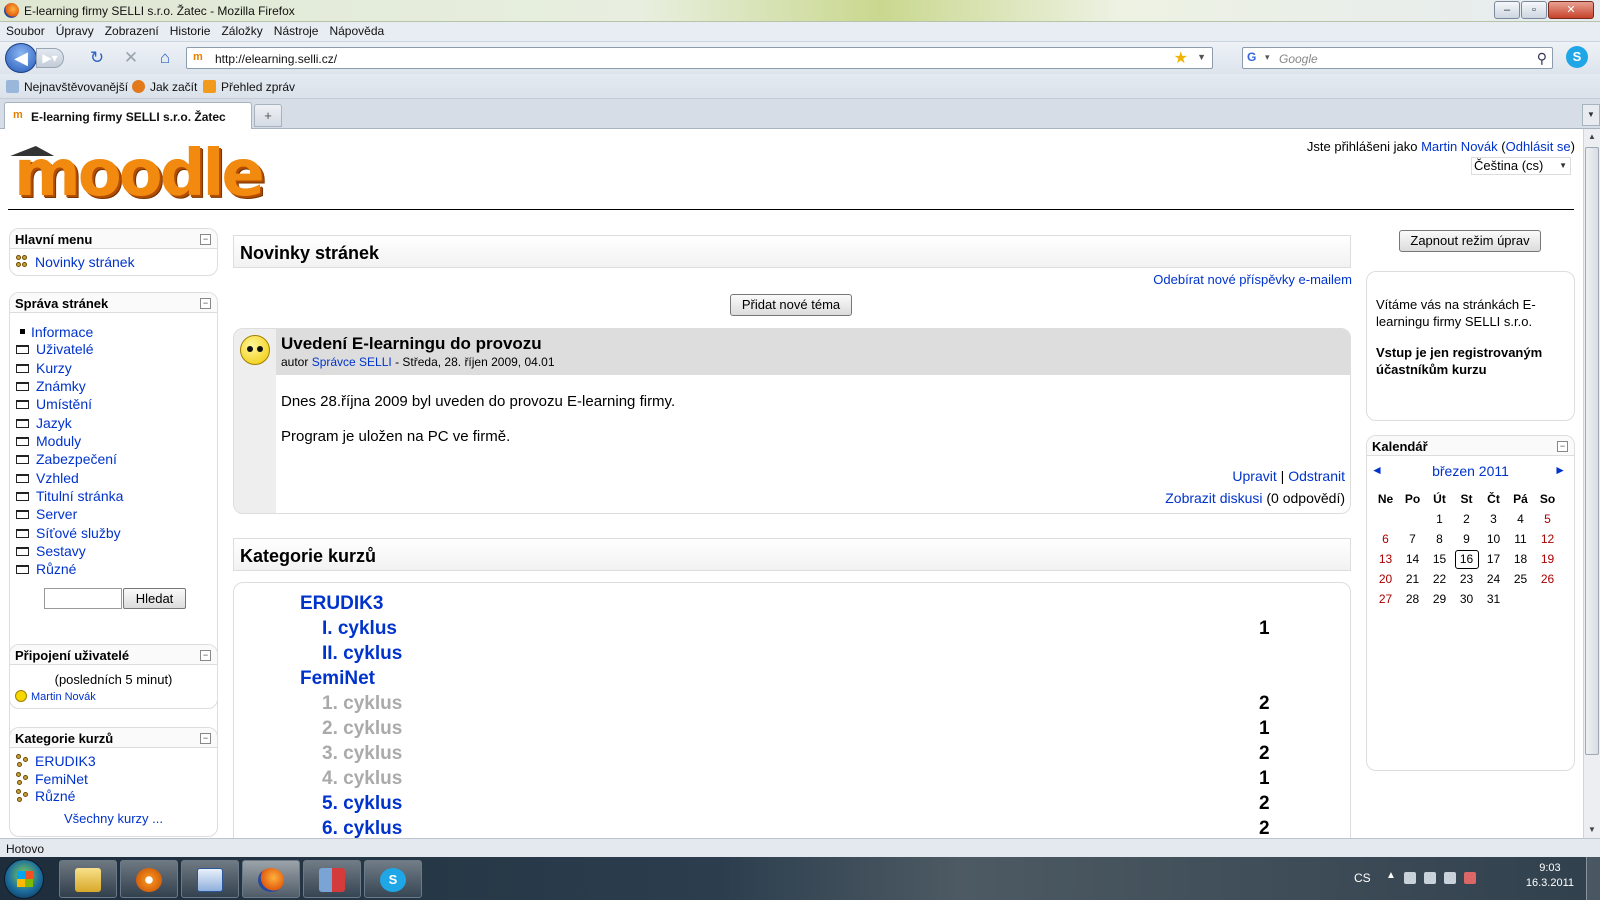 Image resolution: width=1600 pixels, height=900 pixels. Describe the element at coordinates (1466, 539) in the screenshot. I see `calendar-day: 9` at that location.